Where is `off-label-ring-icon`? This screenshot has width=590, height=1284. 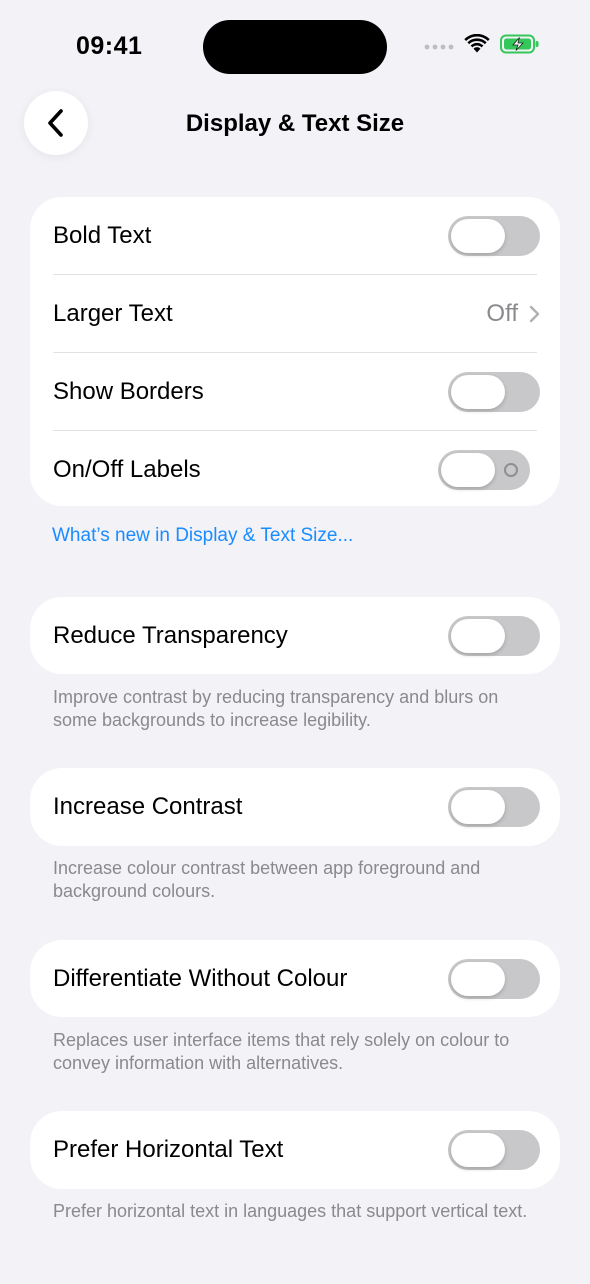
off-label-ring-icon is located at coordinates (511, 470).